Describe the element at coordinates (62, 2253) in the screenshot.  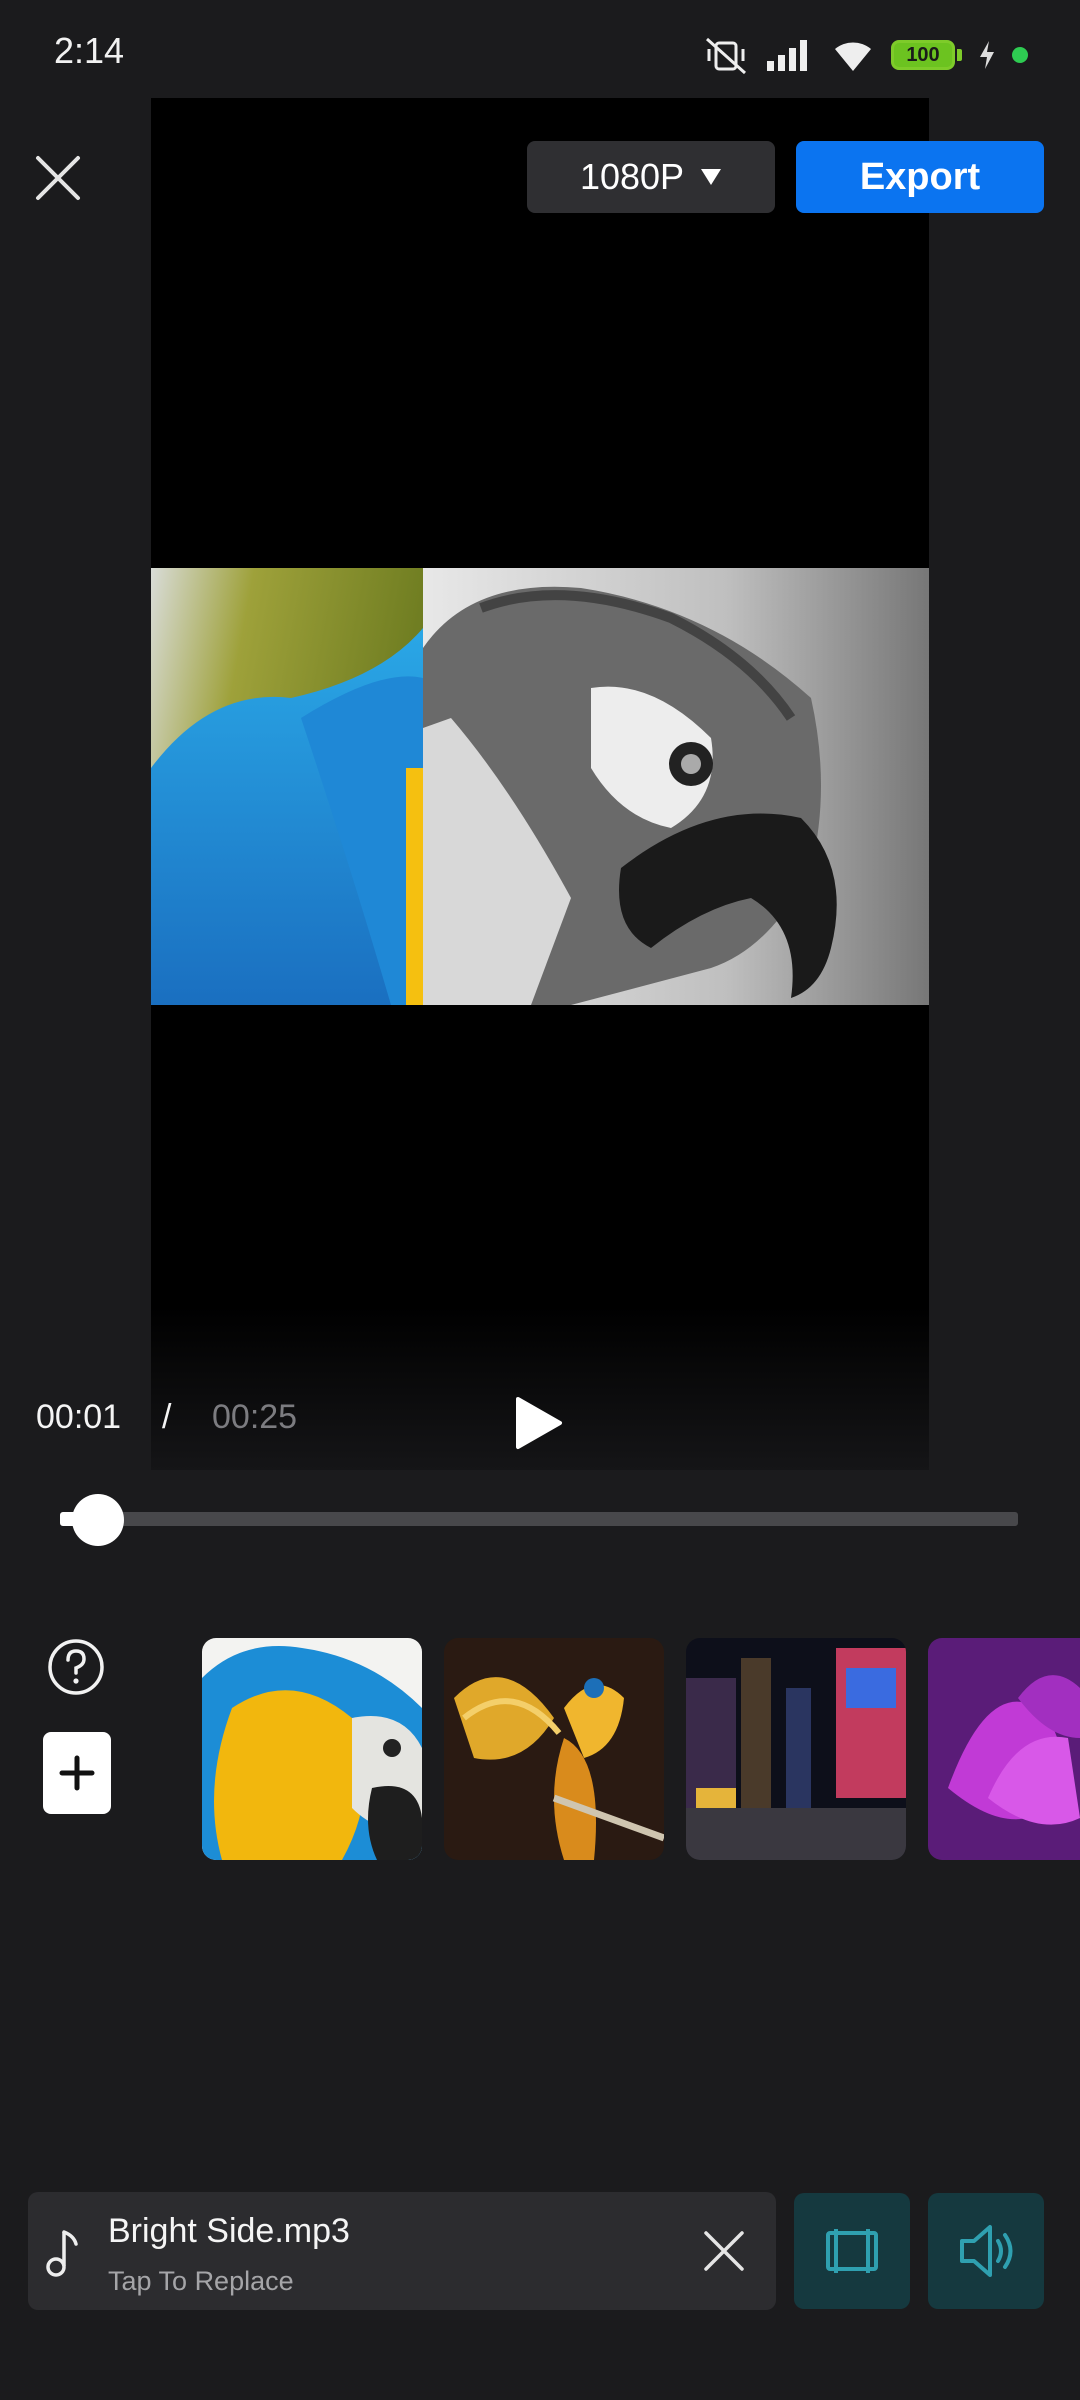
I see `music-note-icon` at that location.